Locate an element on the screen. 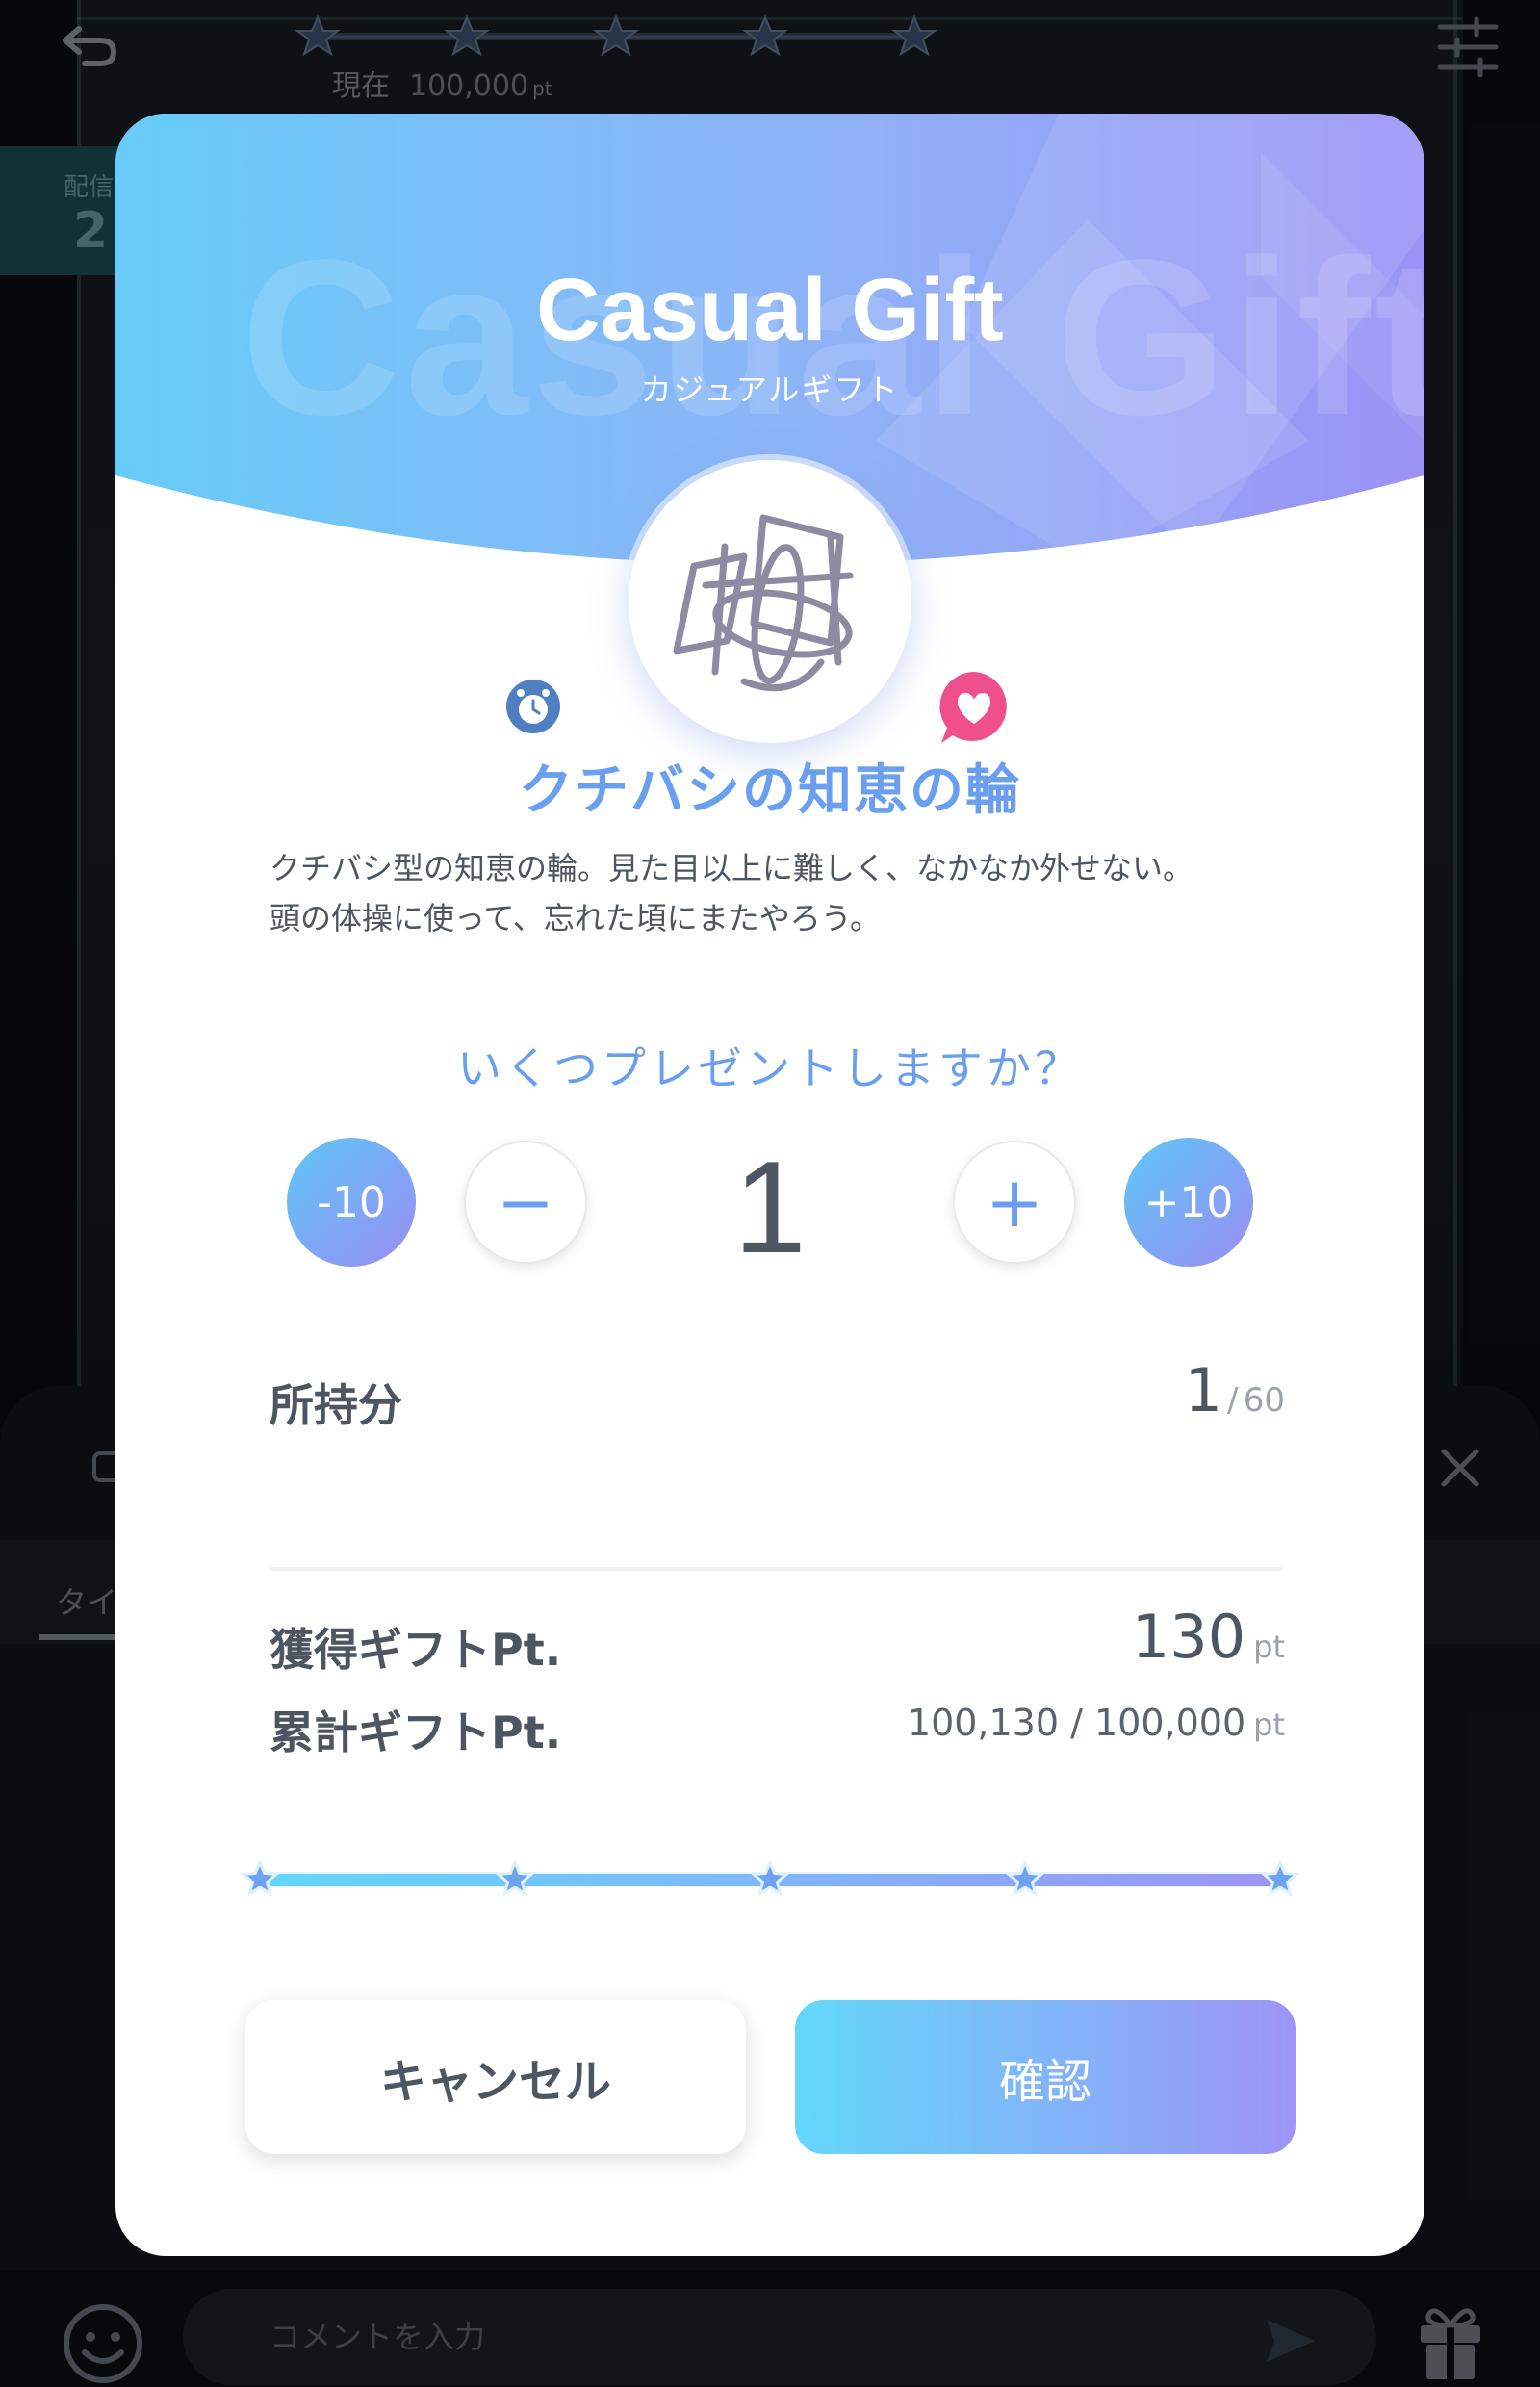 This screenshot has height=2387, width=1540. dialog-title: Casual Gift is located at coordinates (770, 310).